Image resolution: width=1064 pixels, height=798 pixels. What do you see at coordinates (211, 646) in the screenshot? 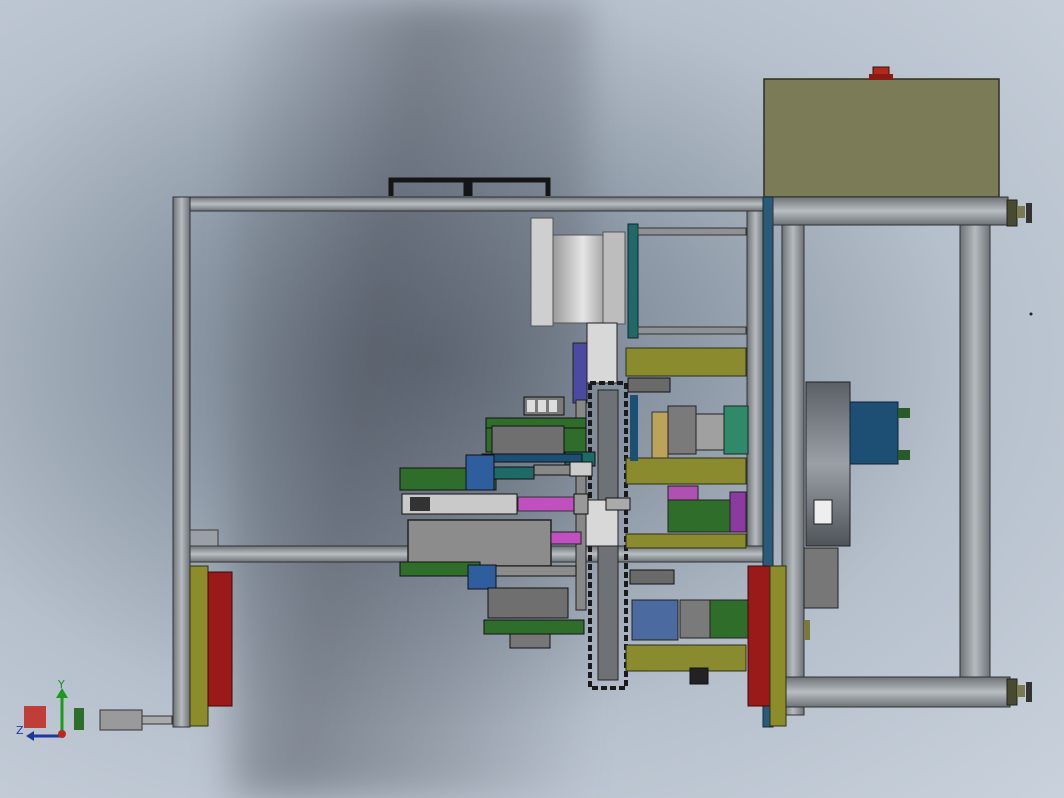
I see `left-side-plates` at bounding box center [211, 646].